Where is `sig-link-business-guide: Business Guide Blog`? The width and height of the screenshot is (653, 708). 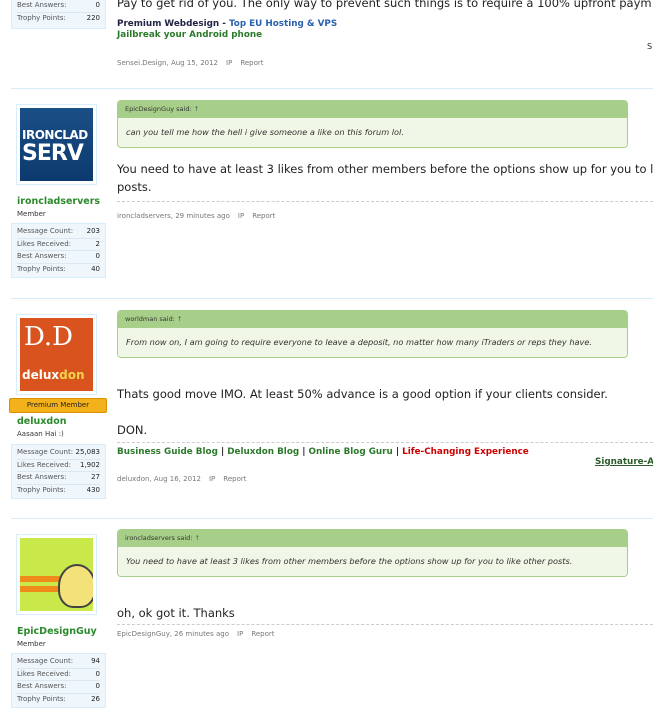 sig-link-business-guide: Business Guide Blog is located at coordinates (167, 452).